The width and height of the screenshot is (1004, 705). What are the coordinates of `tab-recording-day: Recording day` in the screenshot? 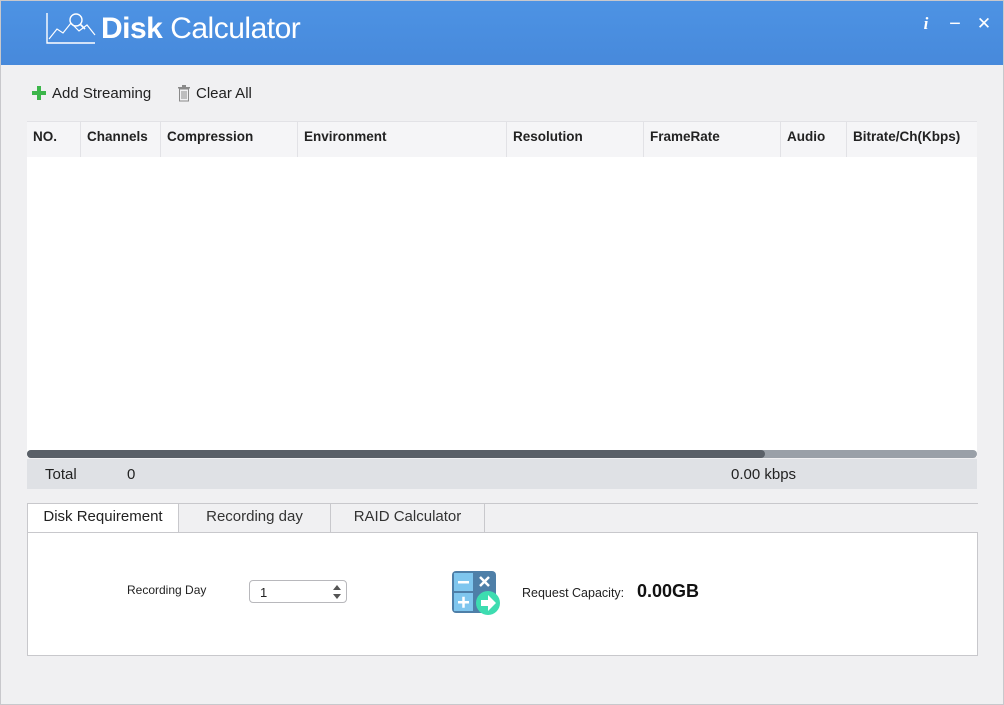 It's located at (255, 518).